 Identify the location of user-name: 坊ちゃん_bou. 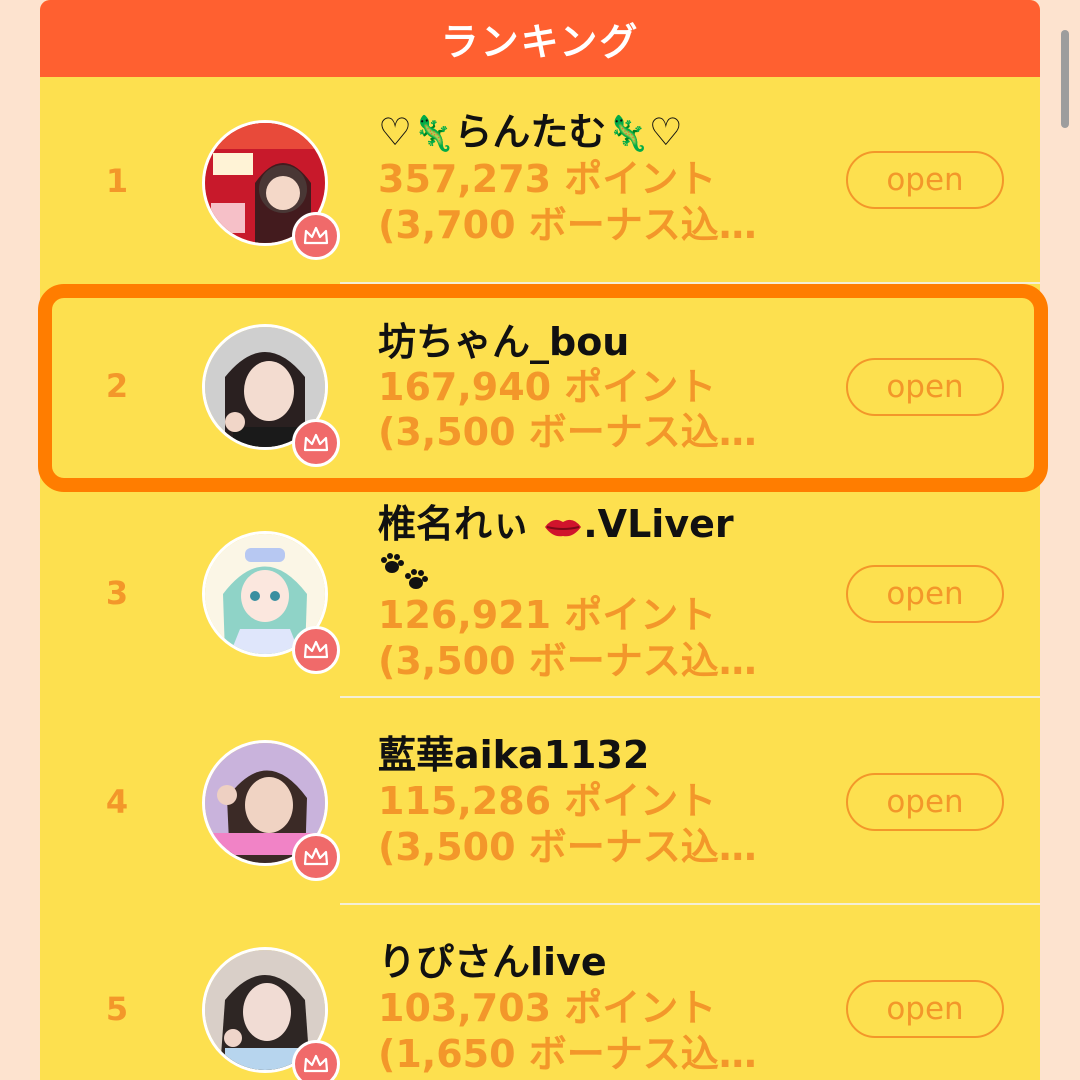
(504, 342).